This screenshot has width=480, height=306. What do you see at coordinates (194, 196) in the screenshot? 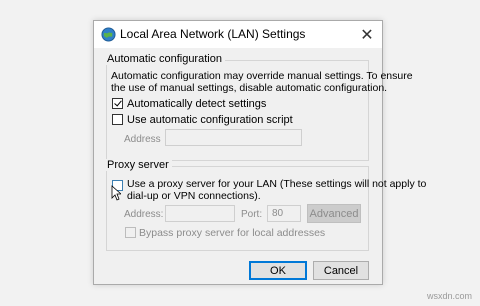
I see `use-proxy-label-line2: dial-up or VPN connections).` at bounding box center [194, 196].